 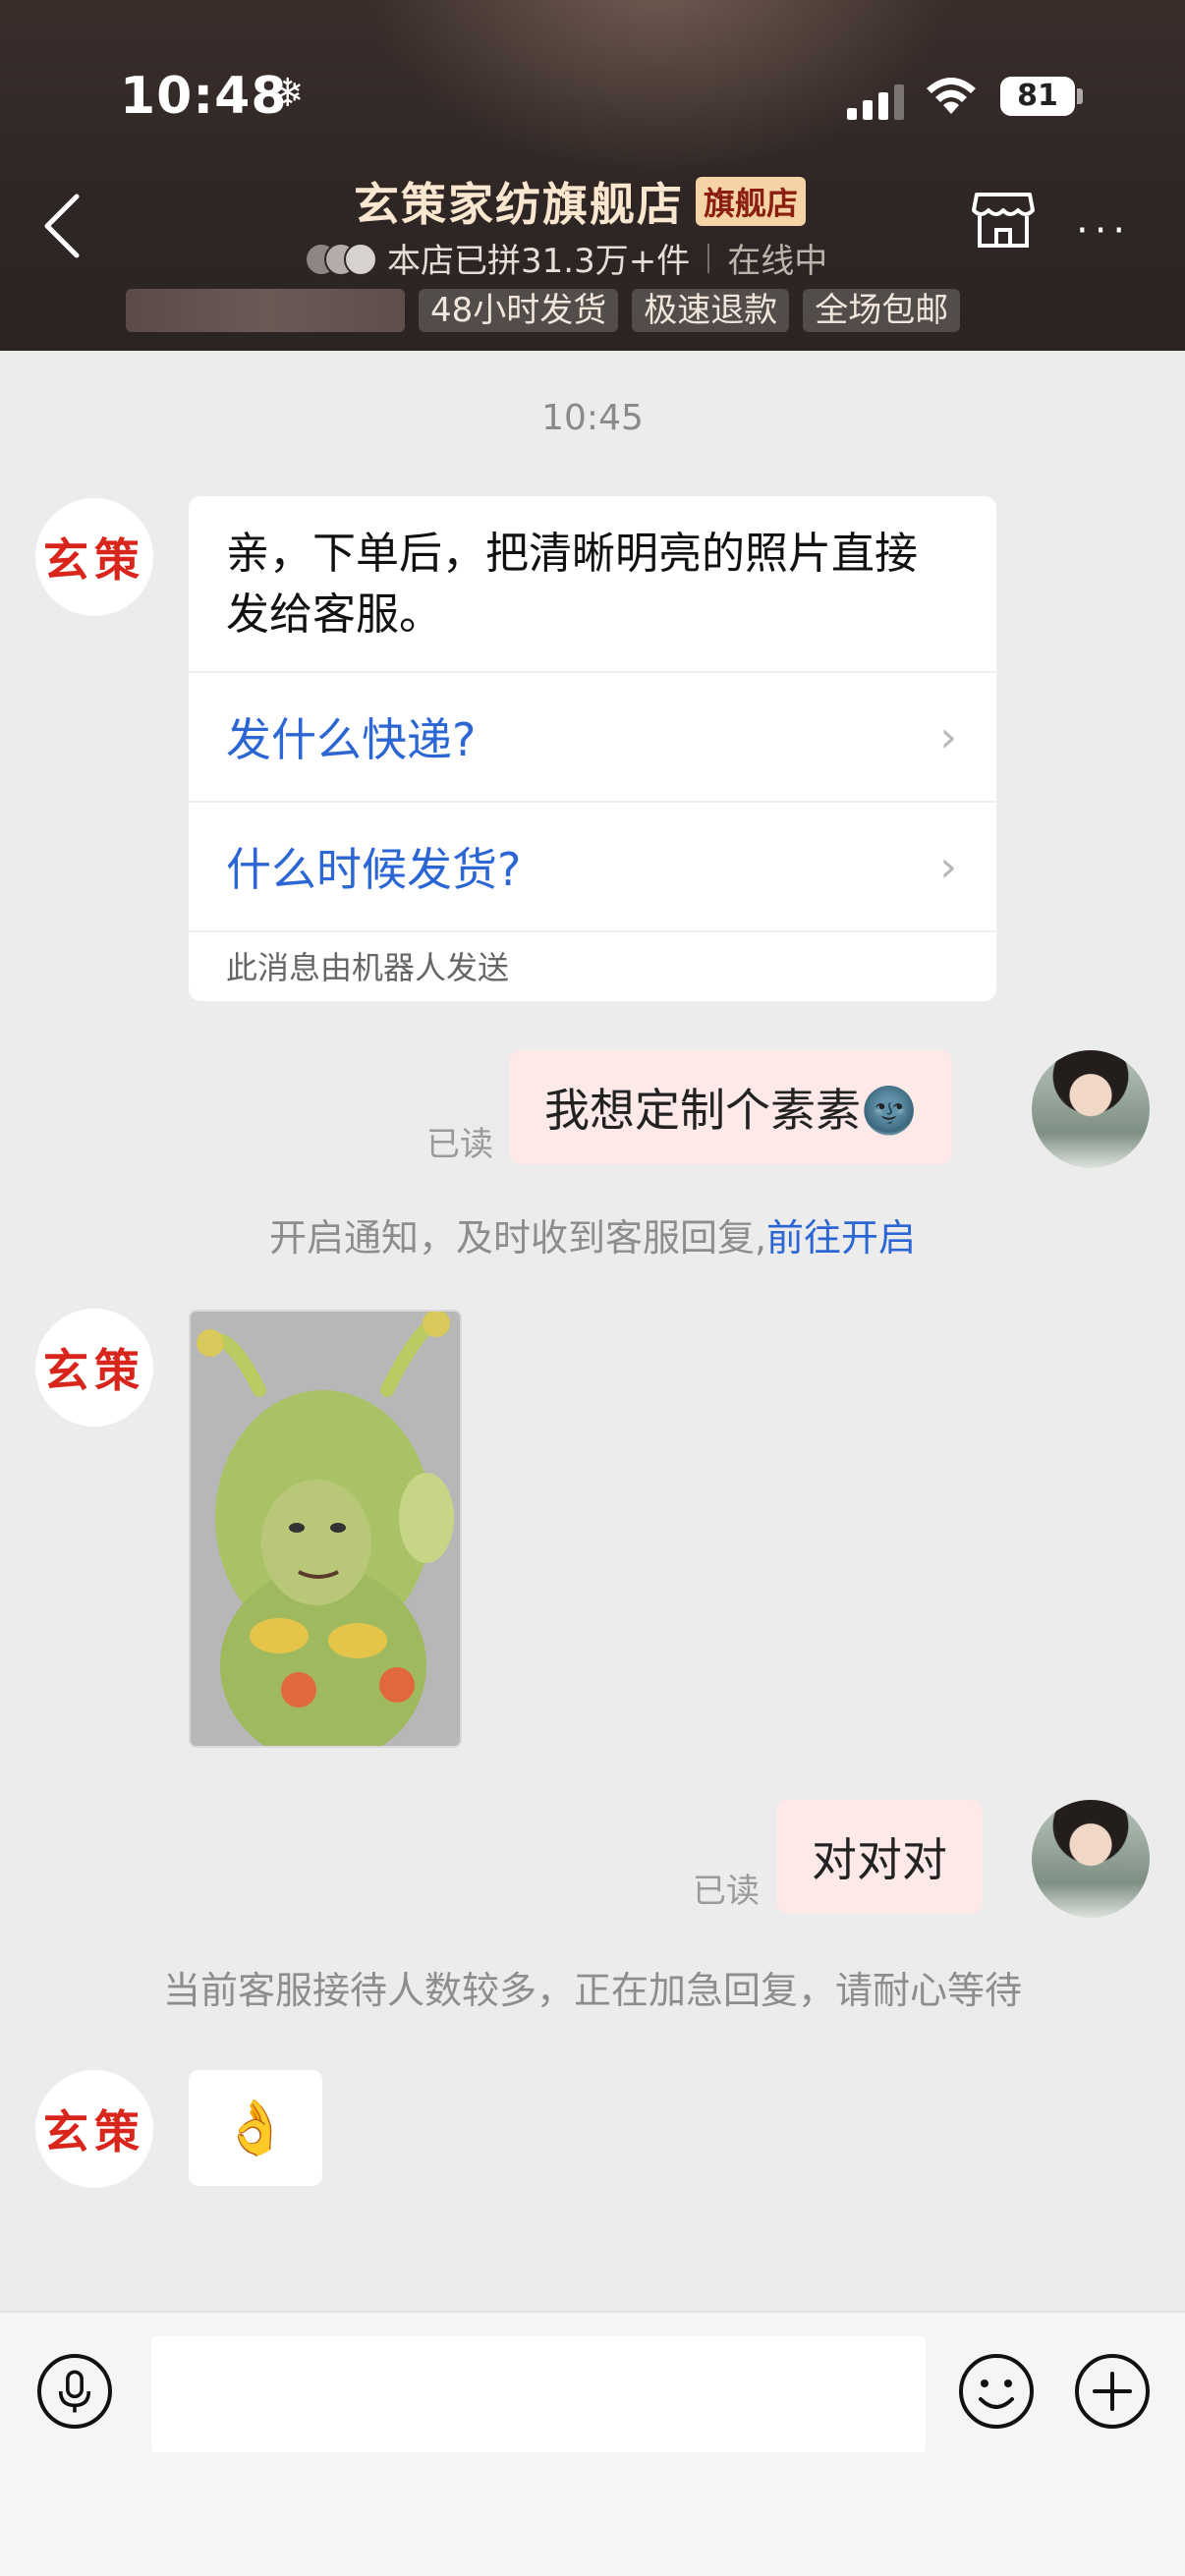 What do you see at coordinates (352, 739) in the screenshot?
I see `quick-option-label: 发什么快递?` at bounding box center [352, 739].